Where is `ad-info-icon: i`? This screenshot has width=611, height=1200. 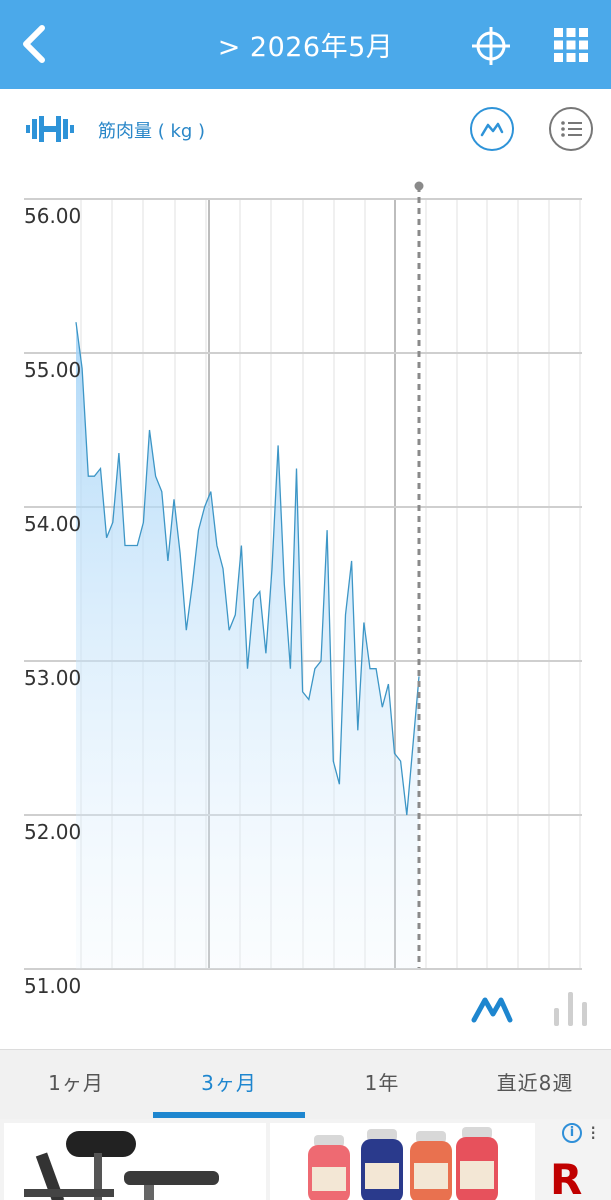
ad-info-icon: i is located at coordinates (572, 1133).